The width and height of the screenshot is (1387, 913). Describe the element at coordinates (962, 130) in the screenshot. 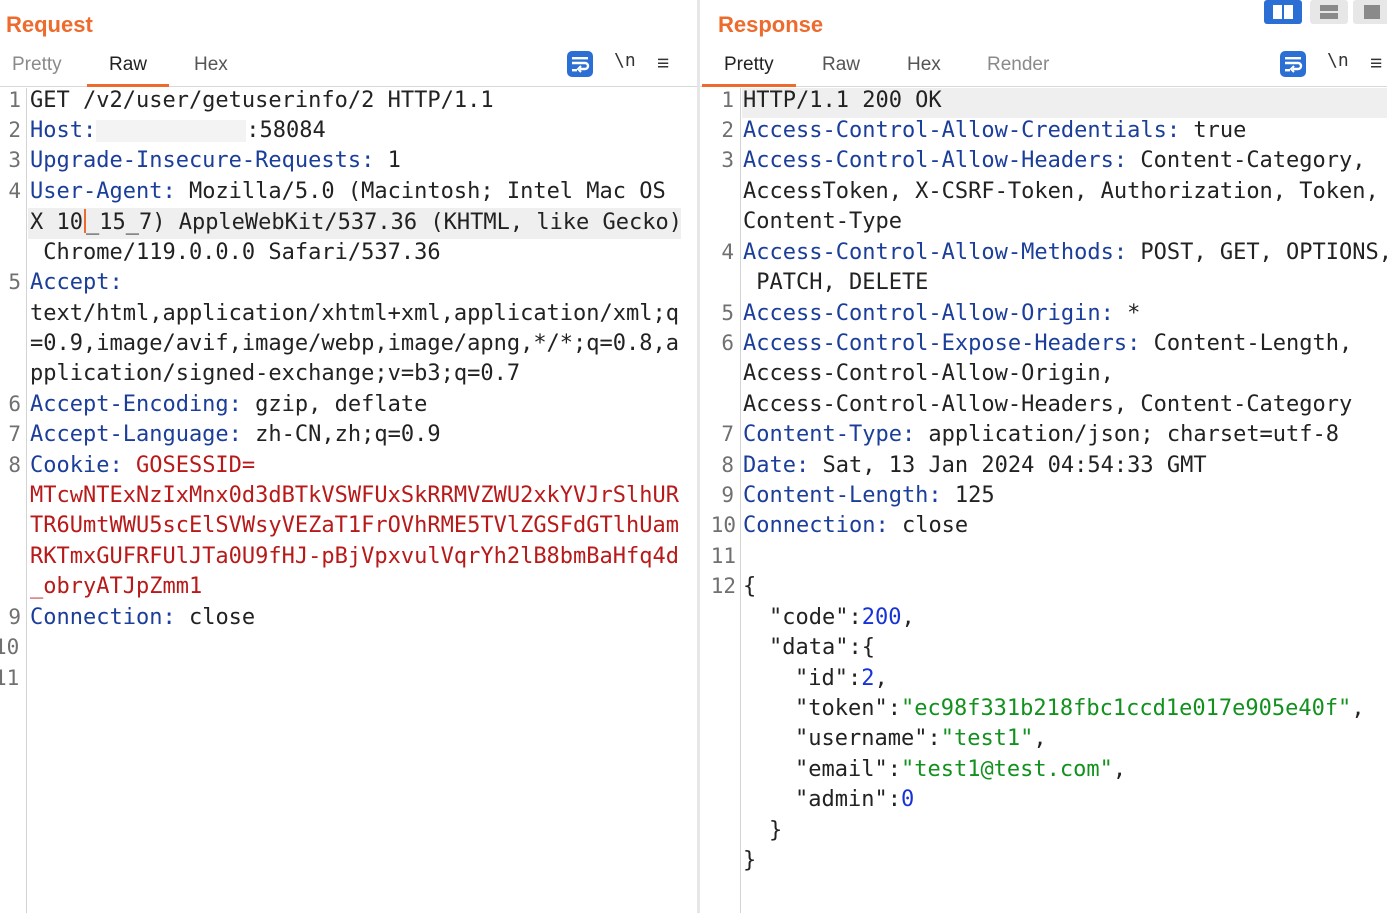

I see `header-key: Access-Control-Allow-Credentials:` at that location.